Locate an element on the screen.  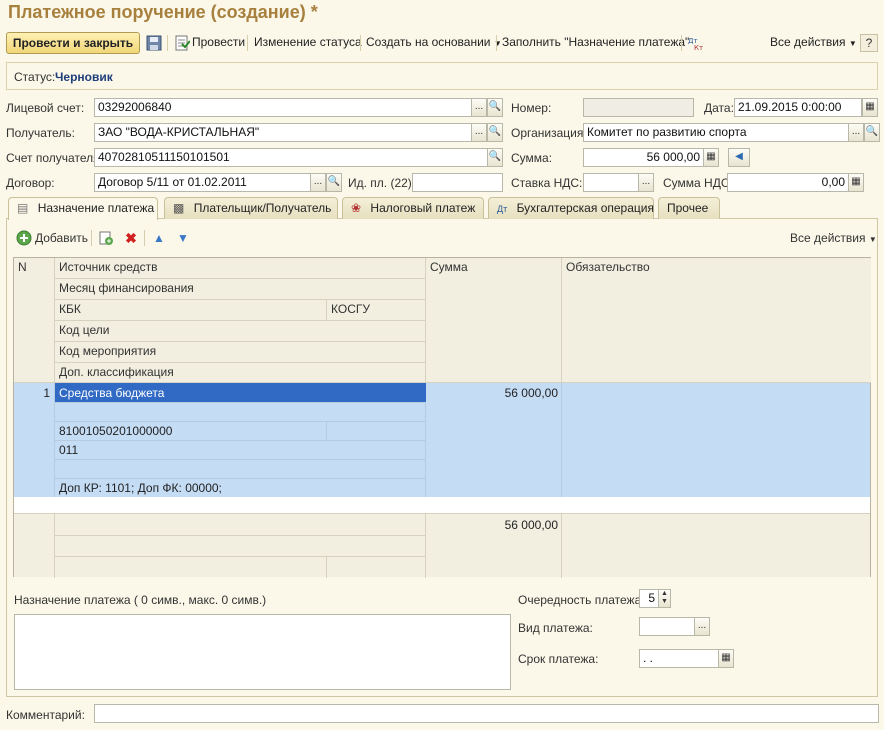
grid-all-actions-button: Все действия ▼ is located at coordinates (833, 238).